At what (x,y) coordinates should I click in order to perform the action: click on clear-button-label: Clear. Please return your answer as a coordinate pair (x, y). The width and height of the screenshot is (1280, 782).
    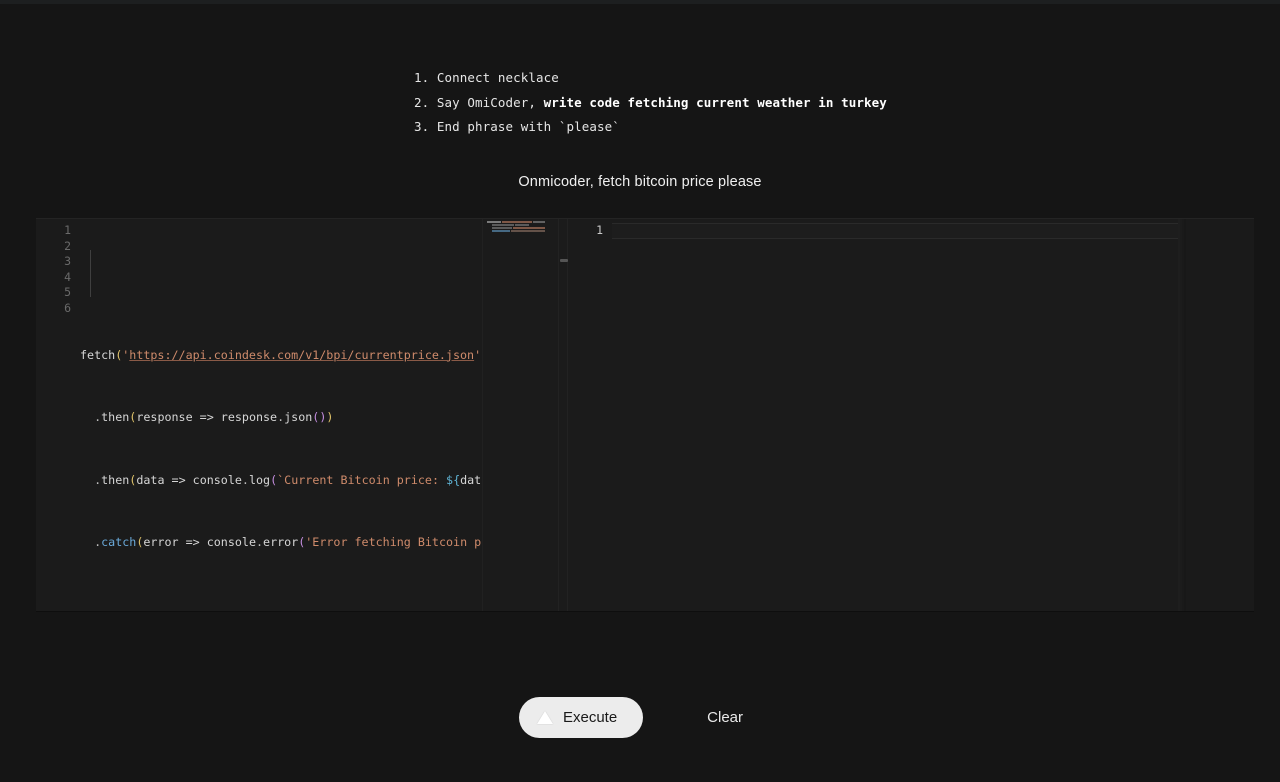
    Looking at the image, I should click on (725, 717).